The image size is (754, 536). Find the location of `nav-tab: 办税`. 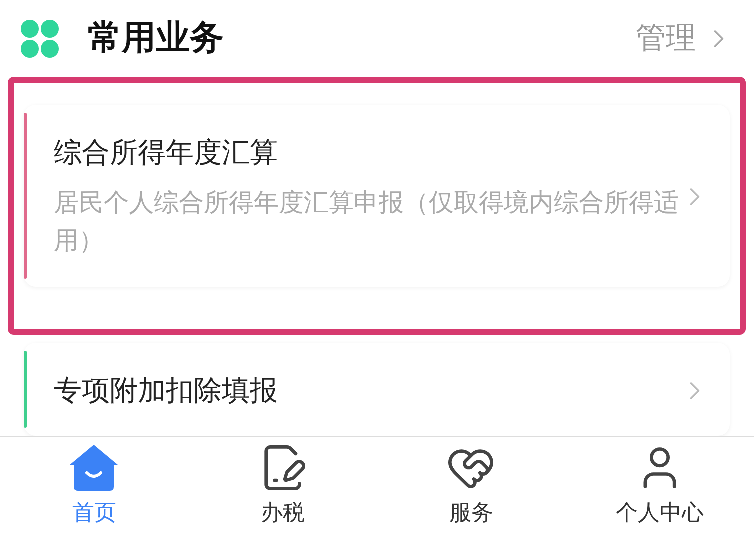

nav-tab: 办税 is located at coordinates (282, 486).